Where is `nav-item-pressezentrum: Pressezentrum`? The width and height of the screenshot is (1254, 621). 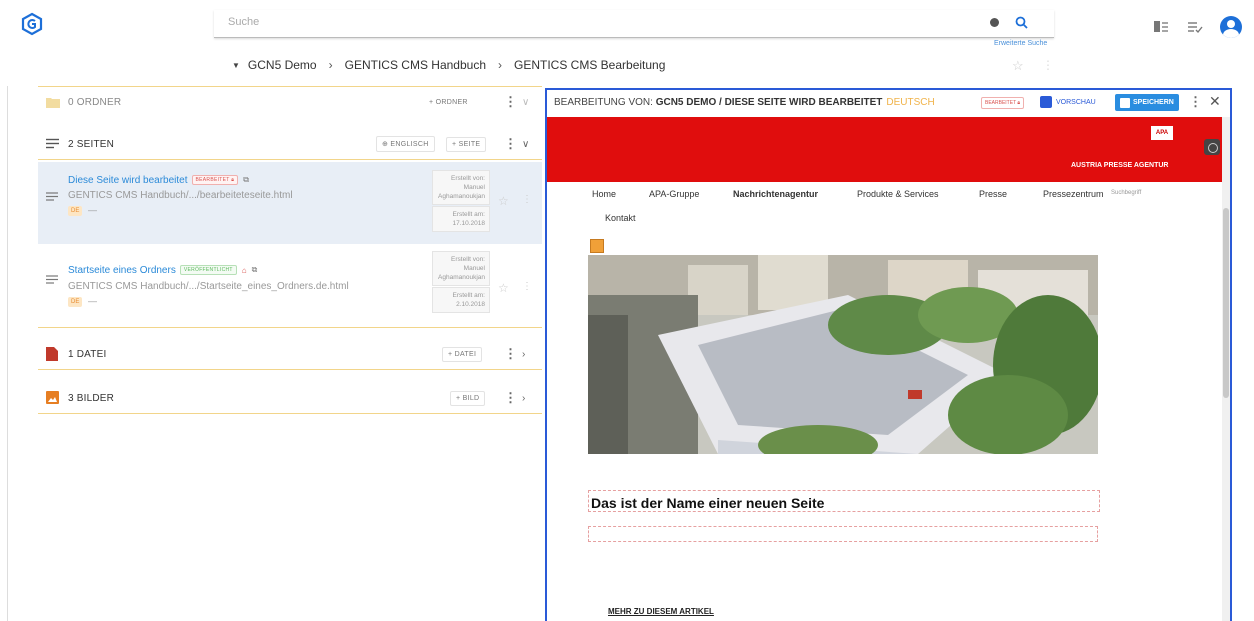
nav-item-pressezentrum: Pressezentrum is located at coordinates (1073, 194).